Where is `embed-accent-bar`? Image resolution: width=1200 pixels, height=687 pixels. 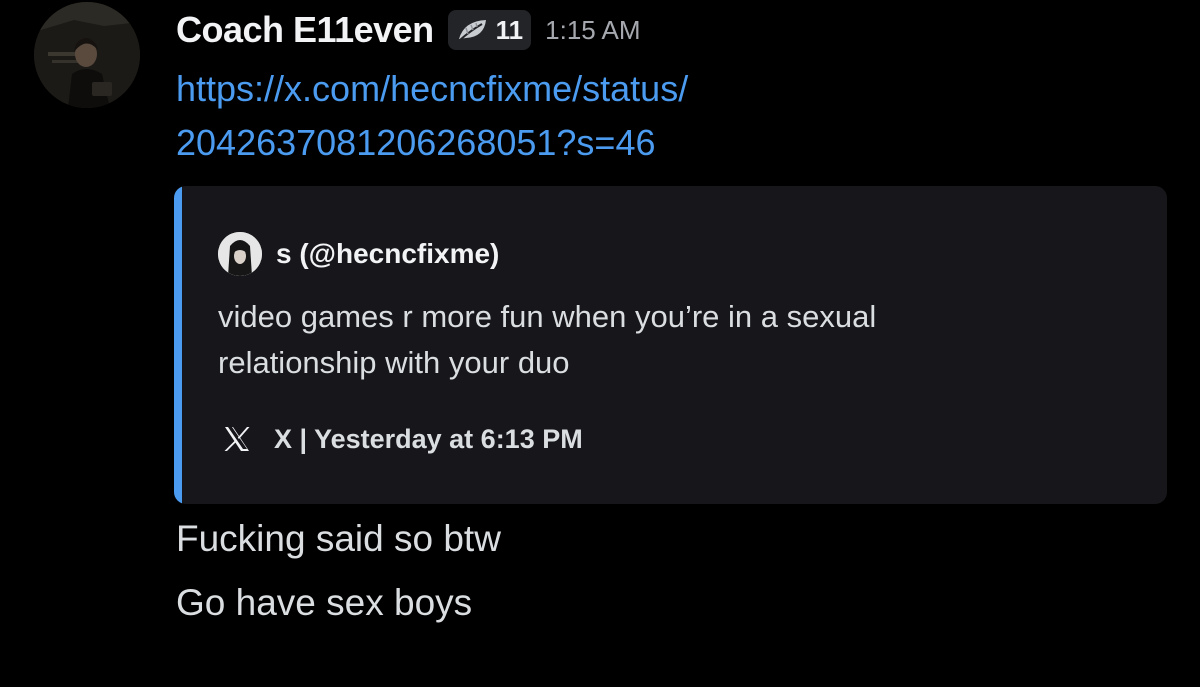
embed-accent-bar is located at coordinates (178, 345).